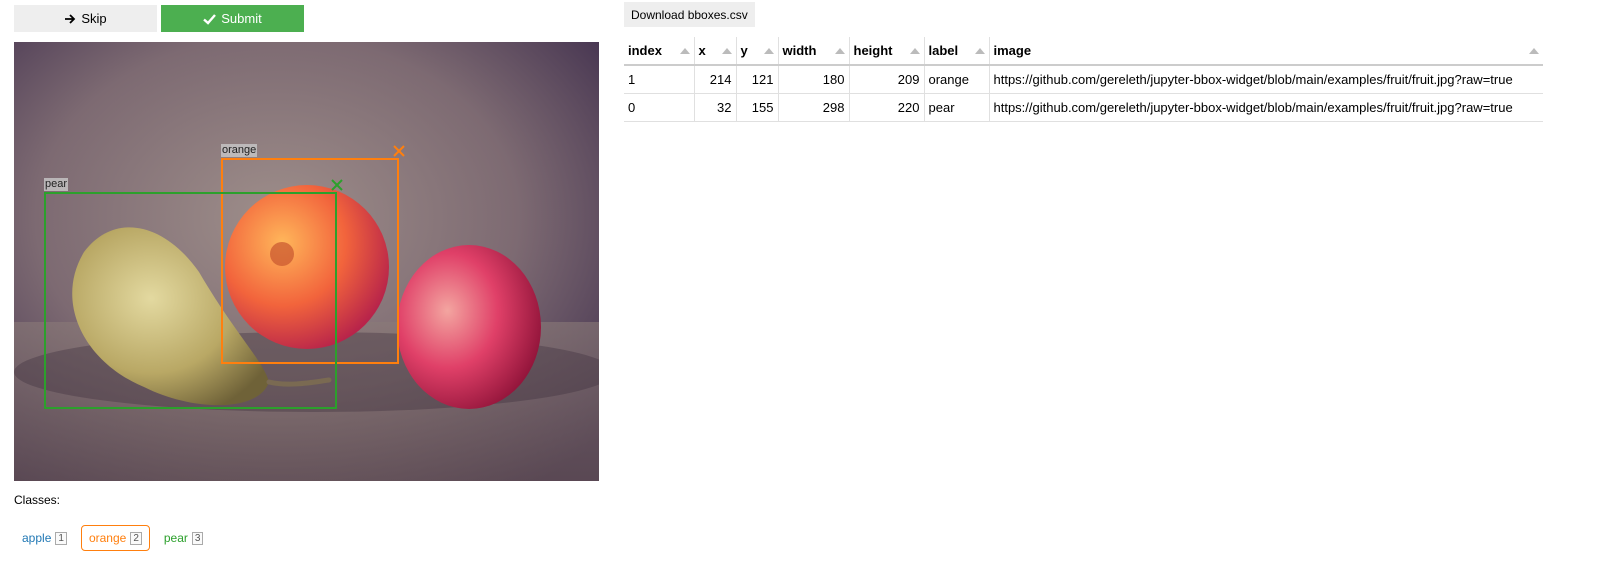 This screenshot has height=580, width=1607. I want to click on column-header-index: index, so click(659, 51).